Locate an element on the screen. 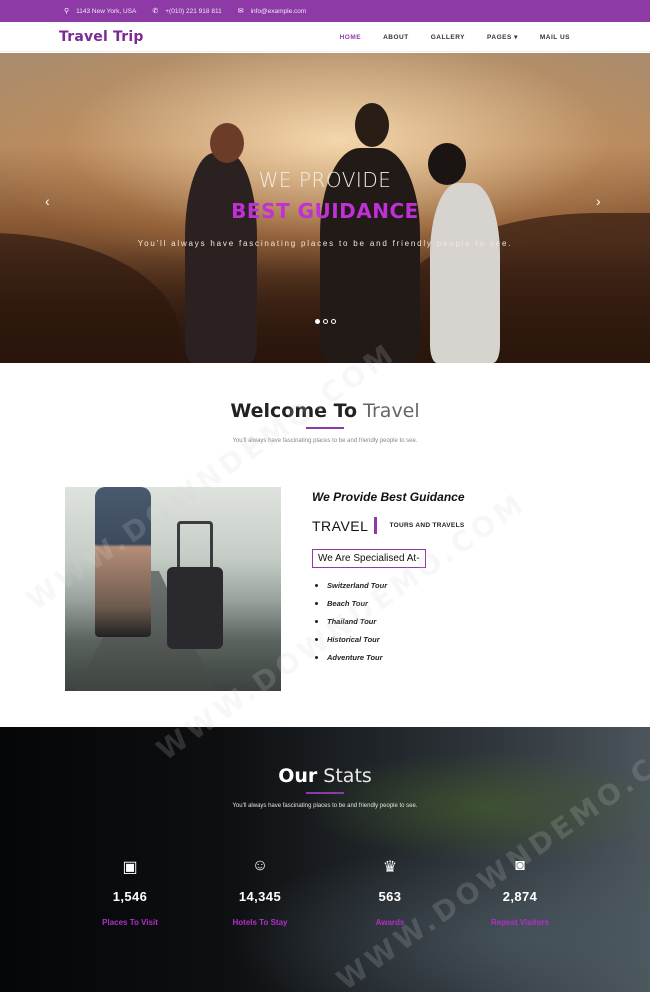  photo-suitcase is located at coordinates (195, 608).